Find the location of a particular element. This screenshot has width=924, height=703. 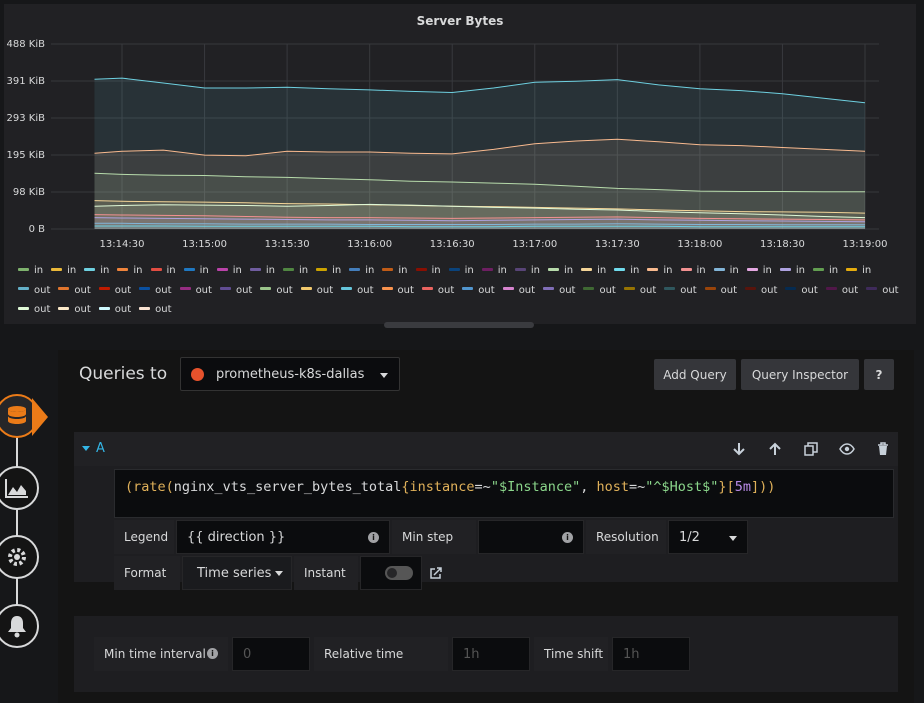

x-tick-label: 13:14:30 is located at coordinates (122, 244).